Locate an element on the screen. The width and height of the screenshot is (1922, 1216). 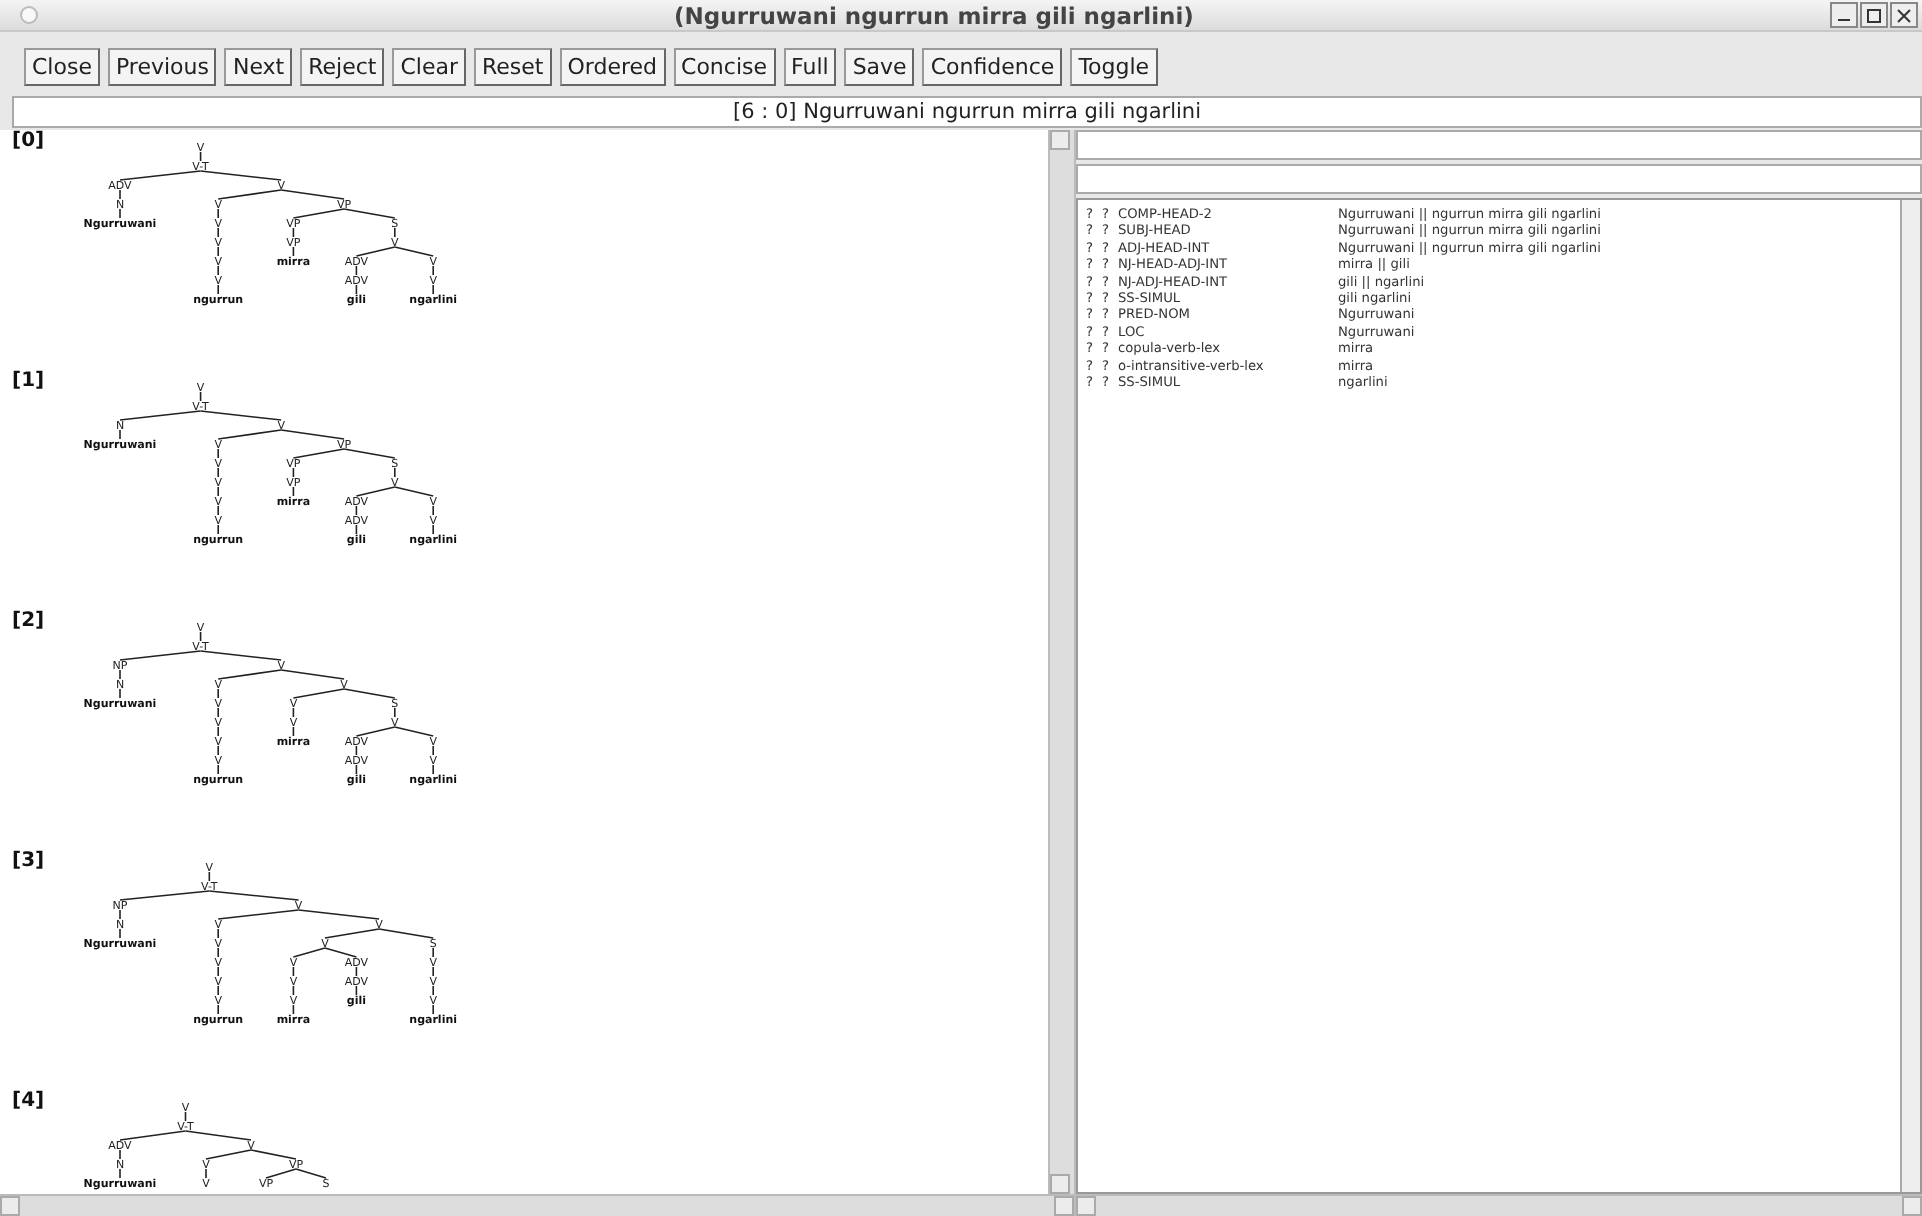
toolbar-button: Reset is located at coordinates (513, 66).